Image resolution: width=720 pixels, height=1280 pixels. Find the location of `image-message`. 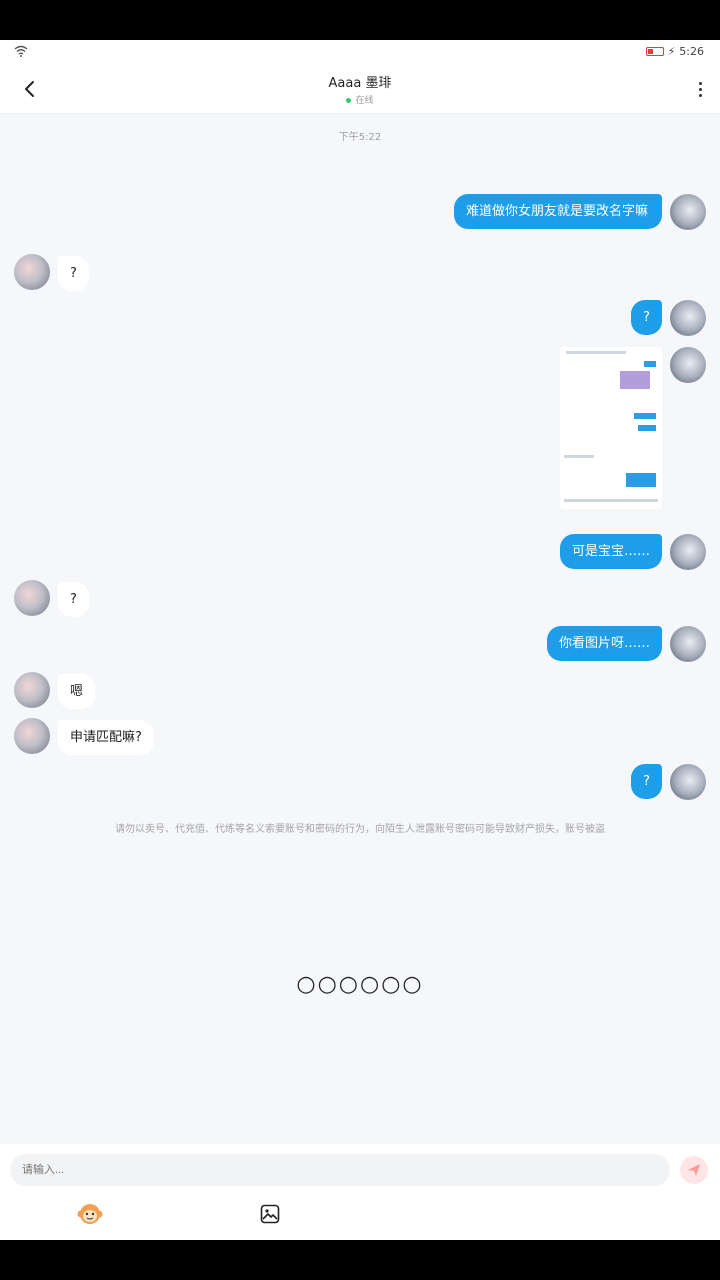

image-message is located at coordinates (611, 428).